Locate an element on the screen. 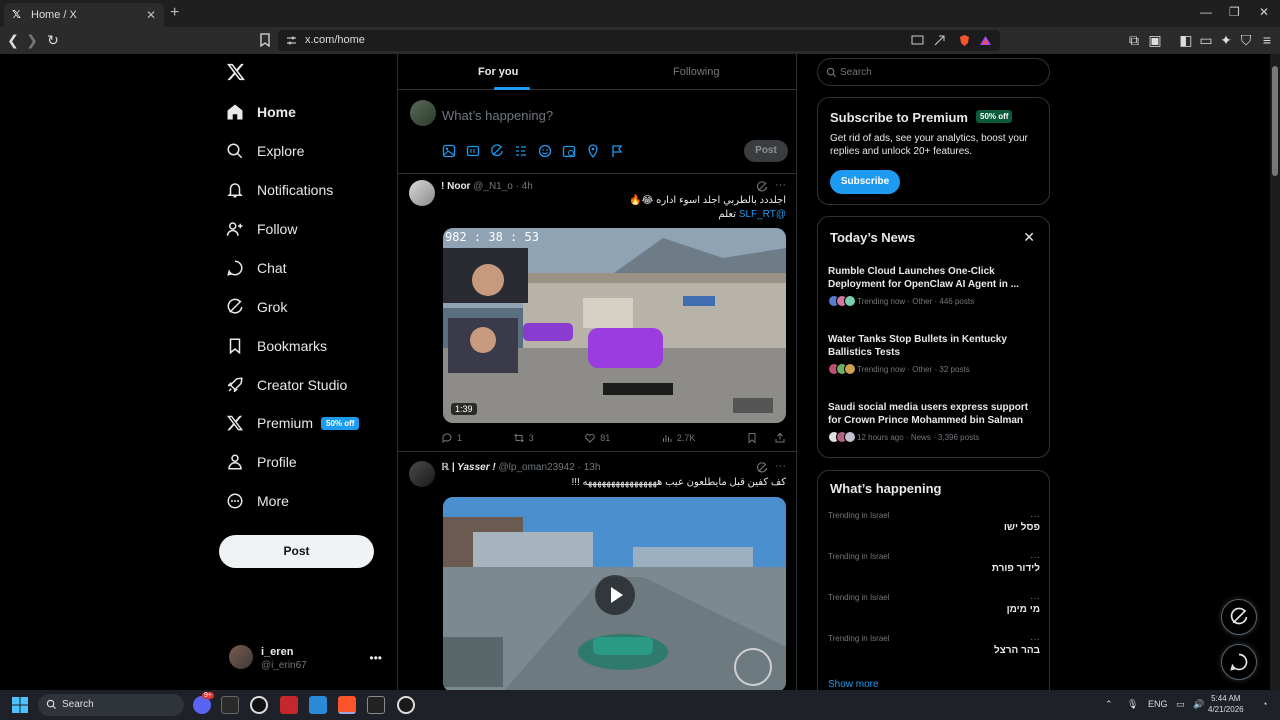 The image size is (1280, 720). poll-icon is located at coordinates (521, 151).